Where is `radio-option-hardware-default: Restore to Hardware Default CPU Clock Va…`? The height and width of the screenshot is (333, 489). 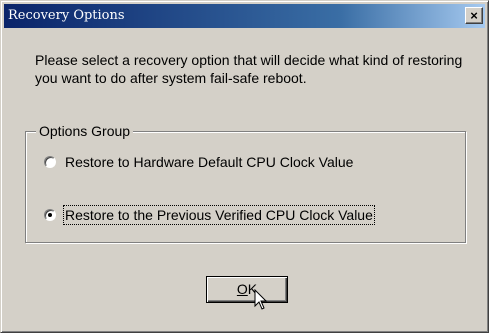 radio-option-hardware-default: Restore to Hardware Default CPU Clock Va… is located at coordinates (199, 162).